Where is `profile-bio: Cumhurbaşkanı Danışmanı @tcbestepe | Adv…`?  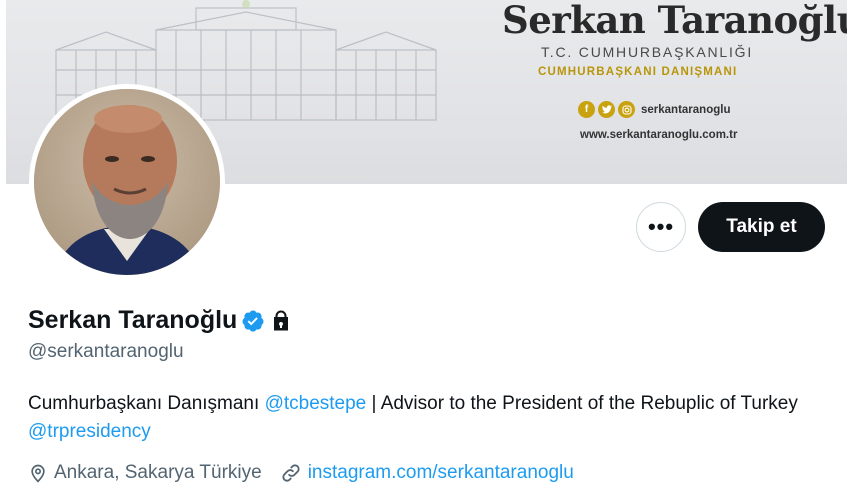
profile-bio: Cumhurbaşkanı Danışmanı @tcbestepe | Adv… is located at coordinates (428, 418).